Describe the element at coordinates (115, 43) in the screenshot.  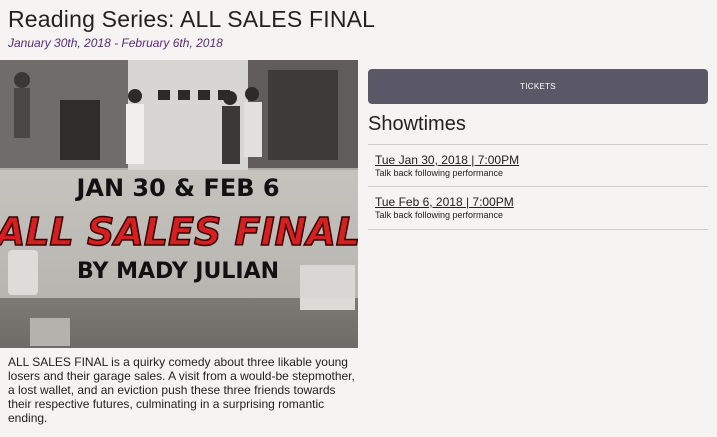
I see `event-dates: January 30th, 2018 - February 6th, 2018` at that location.